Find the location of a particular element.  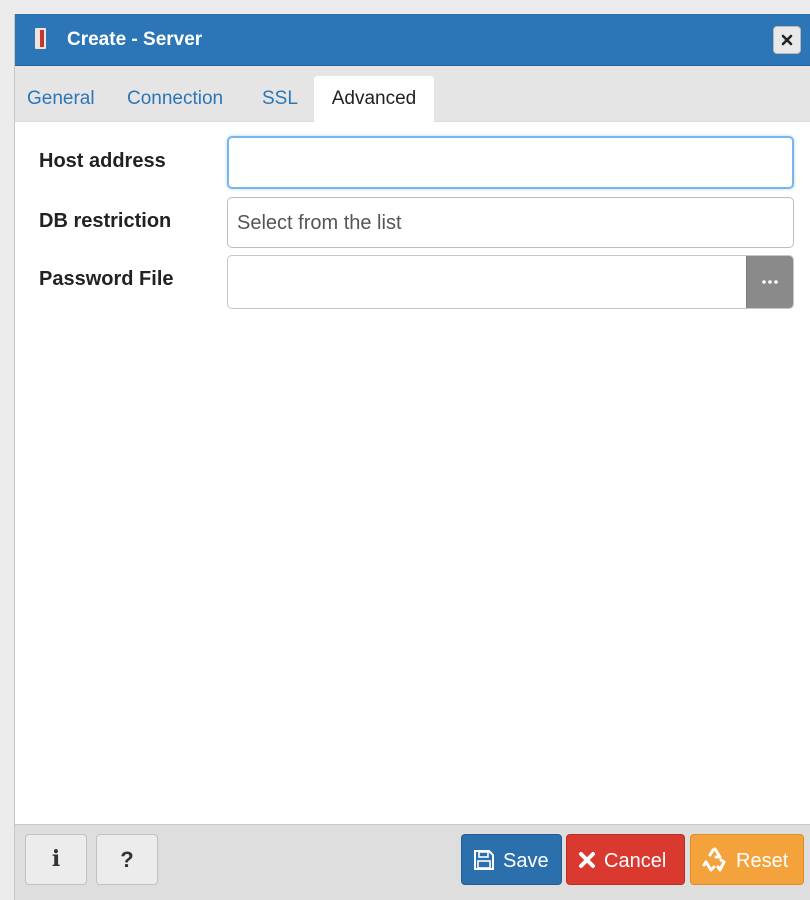

floppy-disk-icon is located at coordinates (484, 860).